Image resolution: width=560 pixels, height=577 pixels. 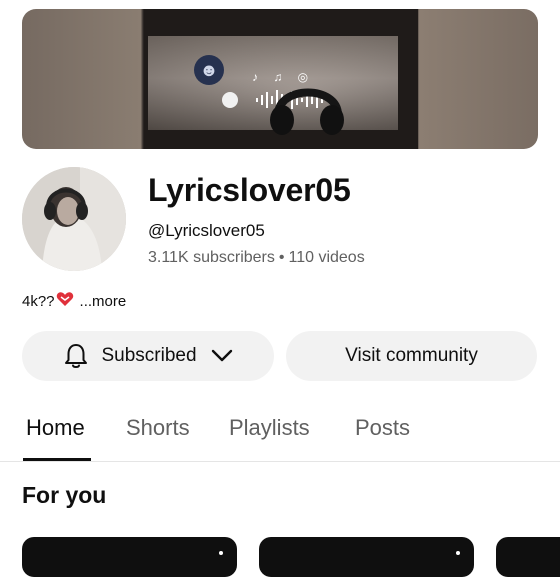 I want to click on visit-community-button: Visit community, so click(x=411, y=356).